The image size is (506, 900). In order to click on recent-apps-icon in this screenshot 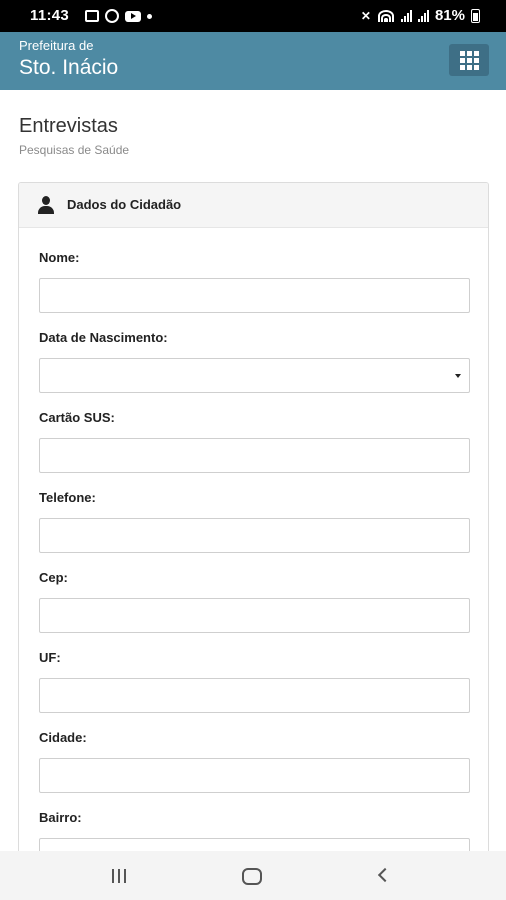, I will do `click(119, 876)`.